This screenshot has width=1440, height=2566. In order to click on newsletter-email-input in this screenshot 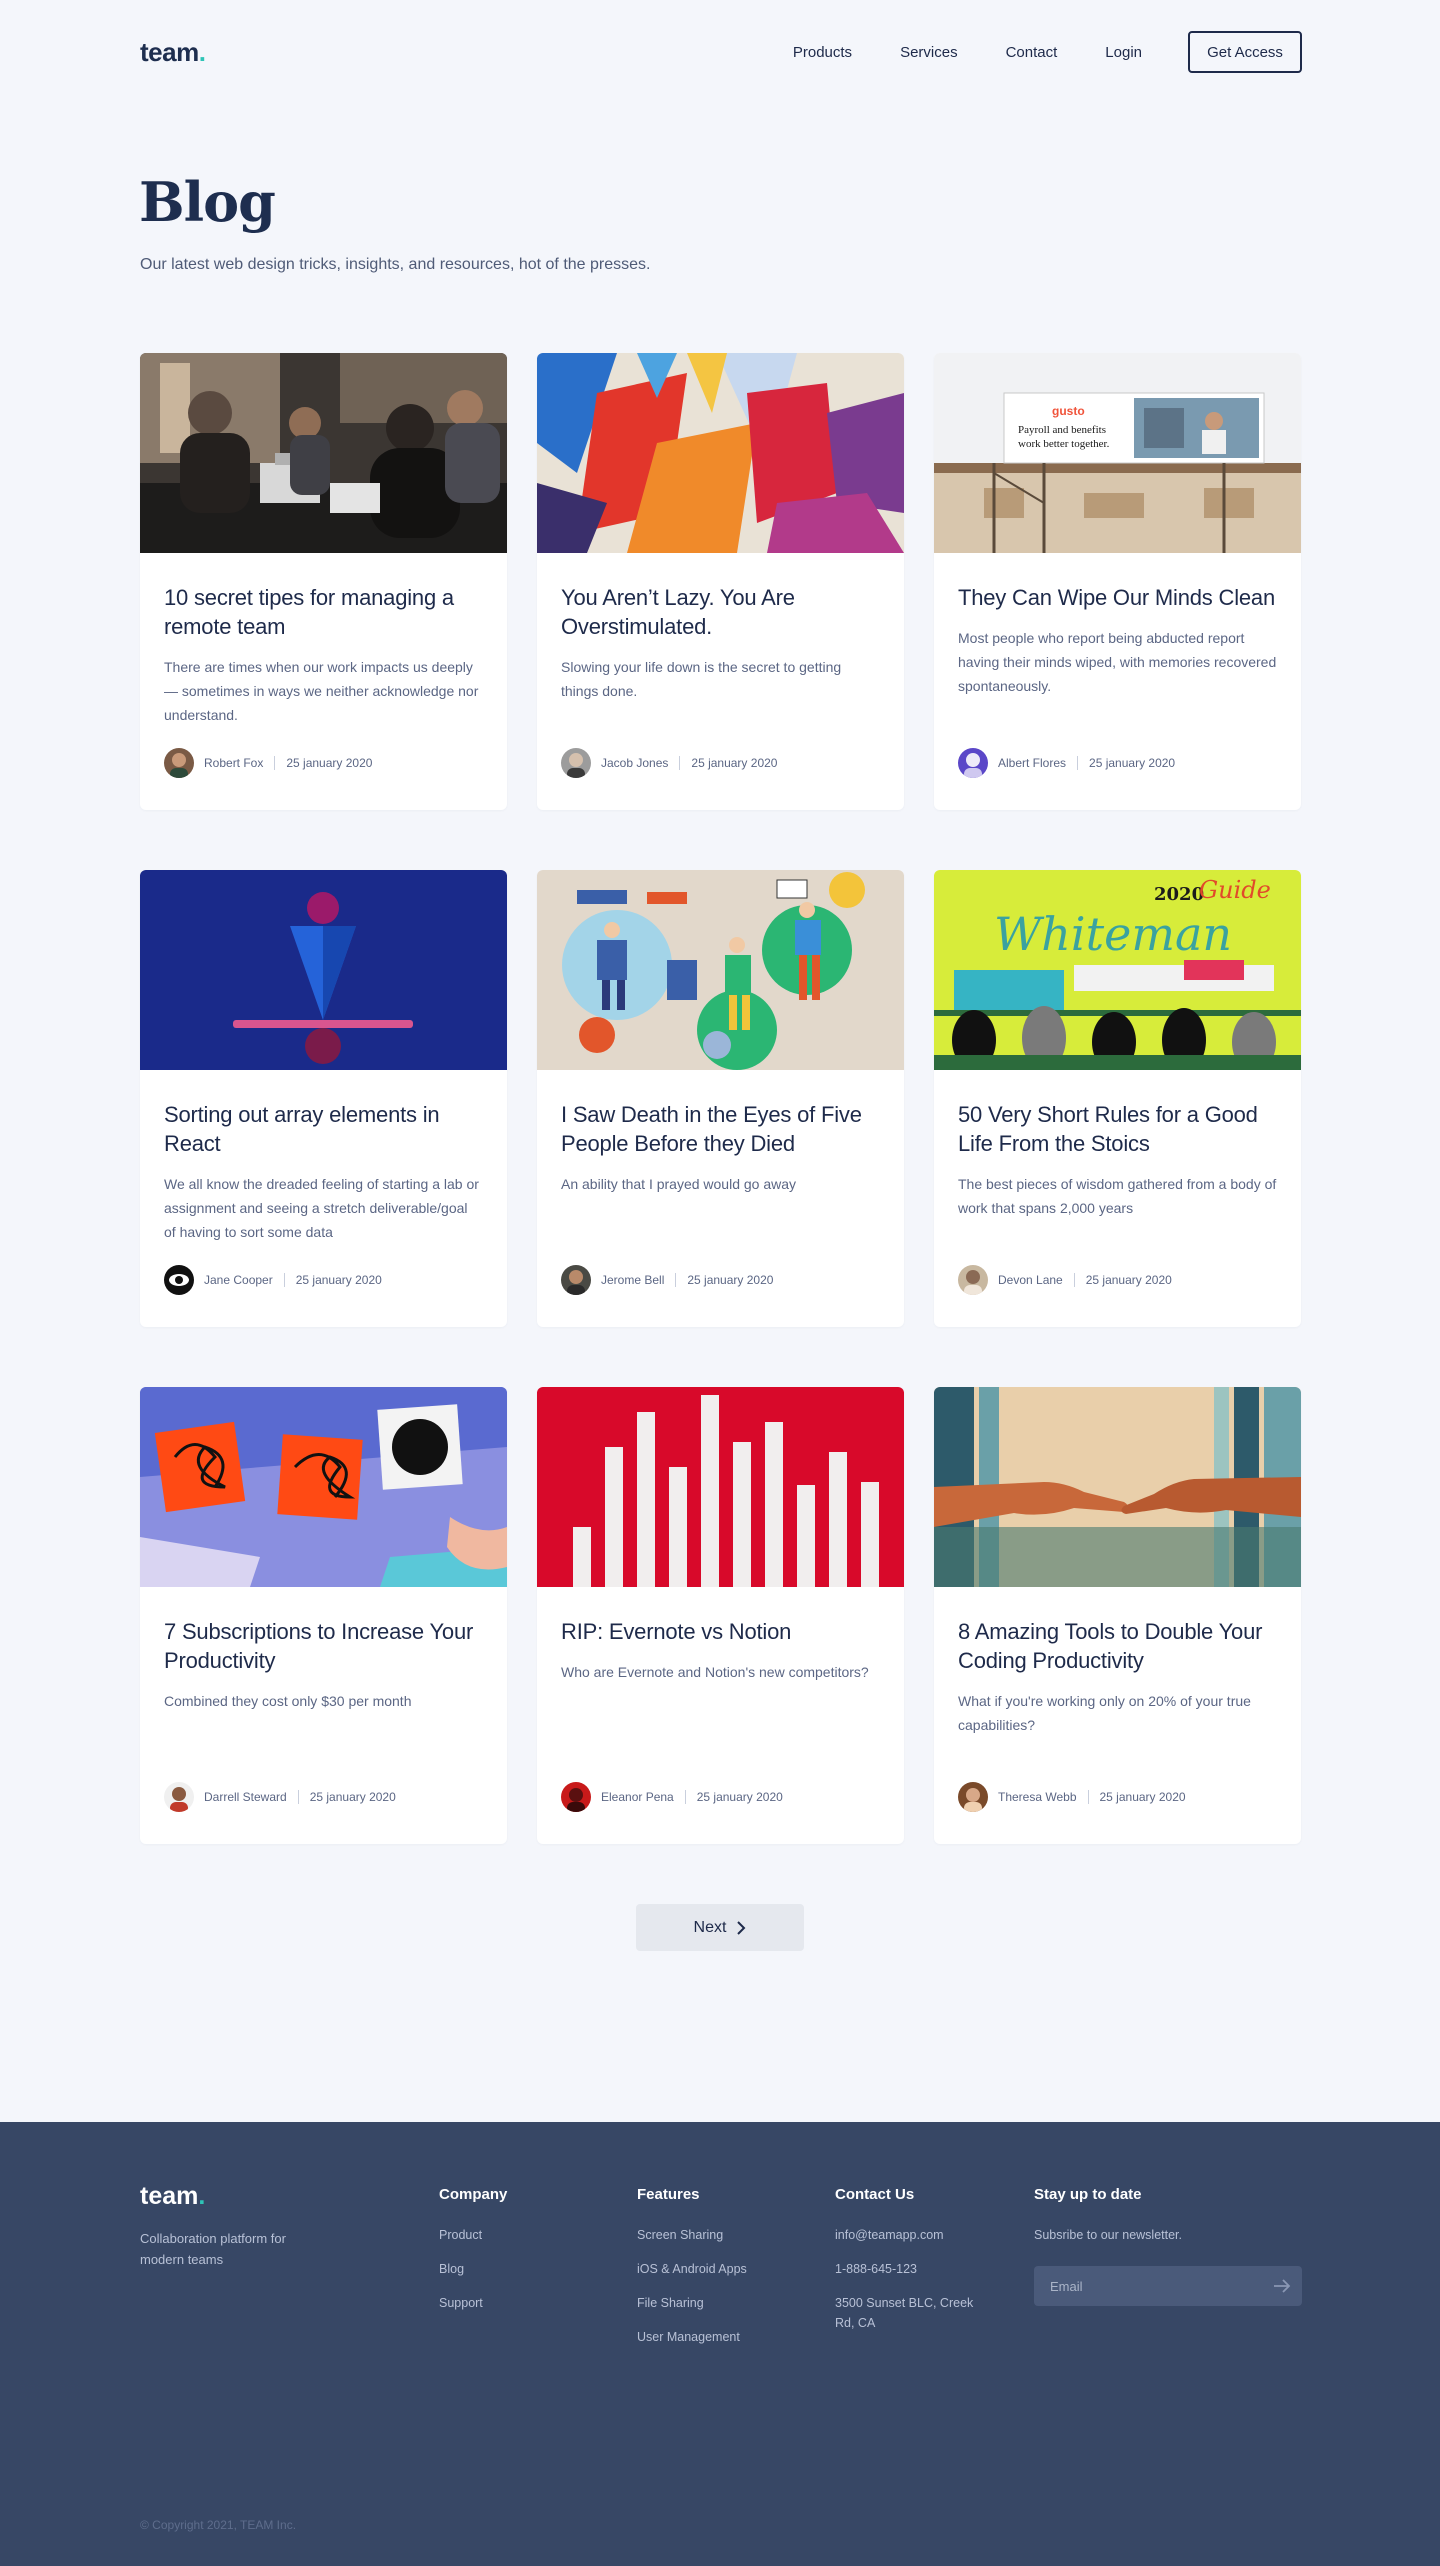, I will do `click(1148, 2286)`.